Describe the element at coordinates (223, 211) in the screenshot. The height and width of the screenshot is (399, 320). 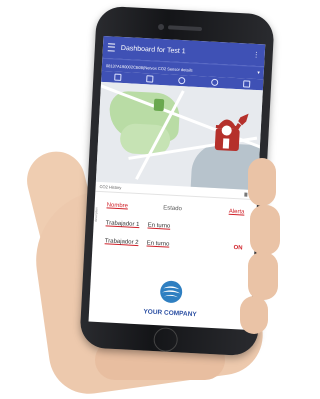
I see `header-alerta: Alerta` at that location.